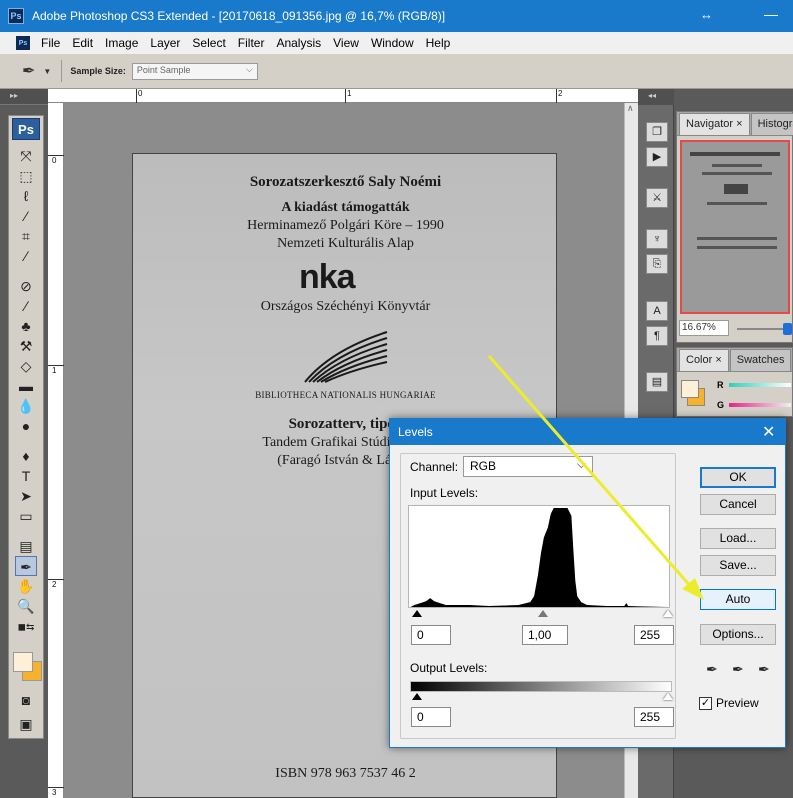 The image size is (793, 798). What do you see at coordinates (735, 227) in the screenshot?
I see `navigator-preview` at bounding box center [735, 227].